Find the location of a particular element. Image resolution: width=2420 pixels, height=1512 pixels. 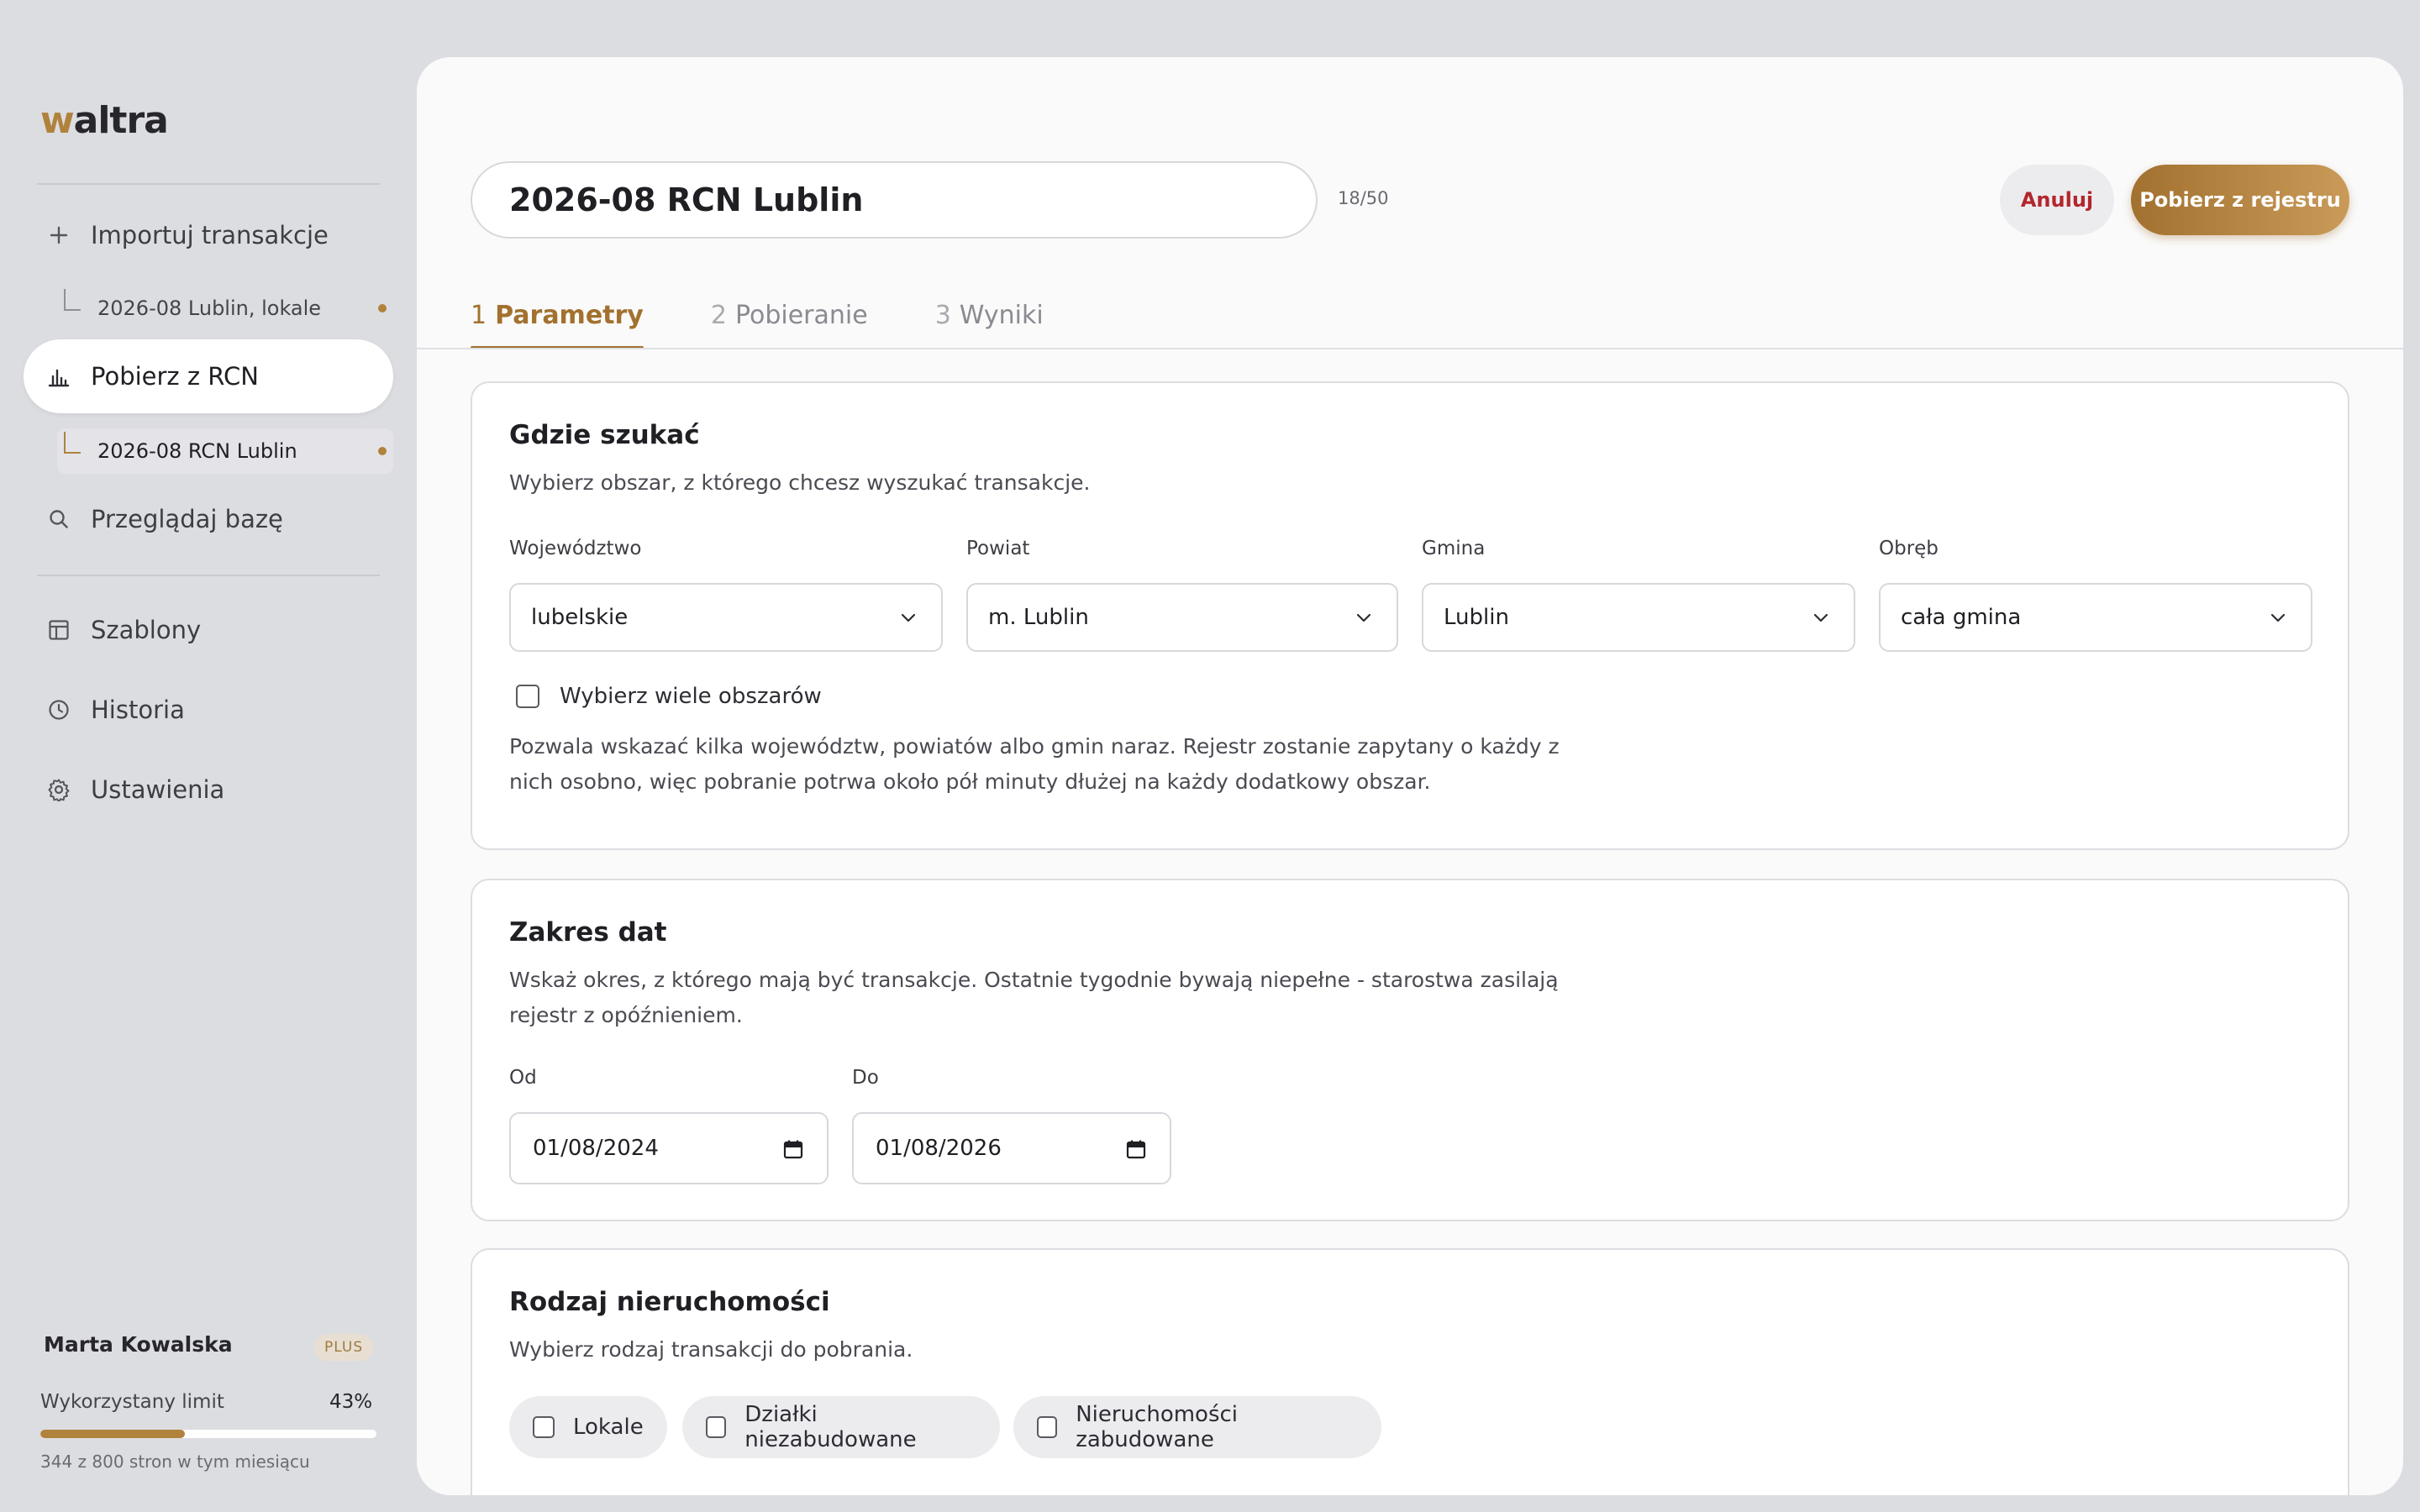

job-title-input is located at coordinates (895, 200).